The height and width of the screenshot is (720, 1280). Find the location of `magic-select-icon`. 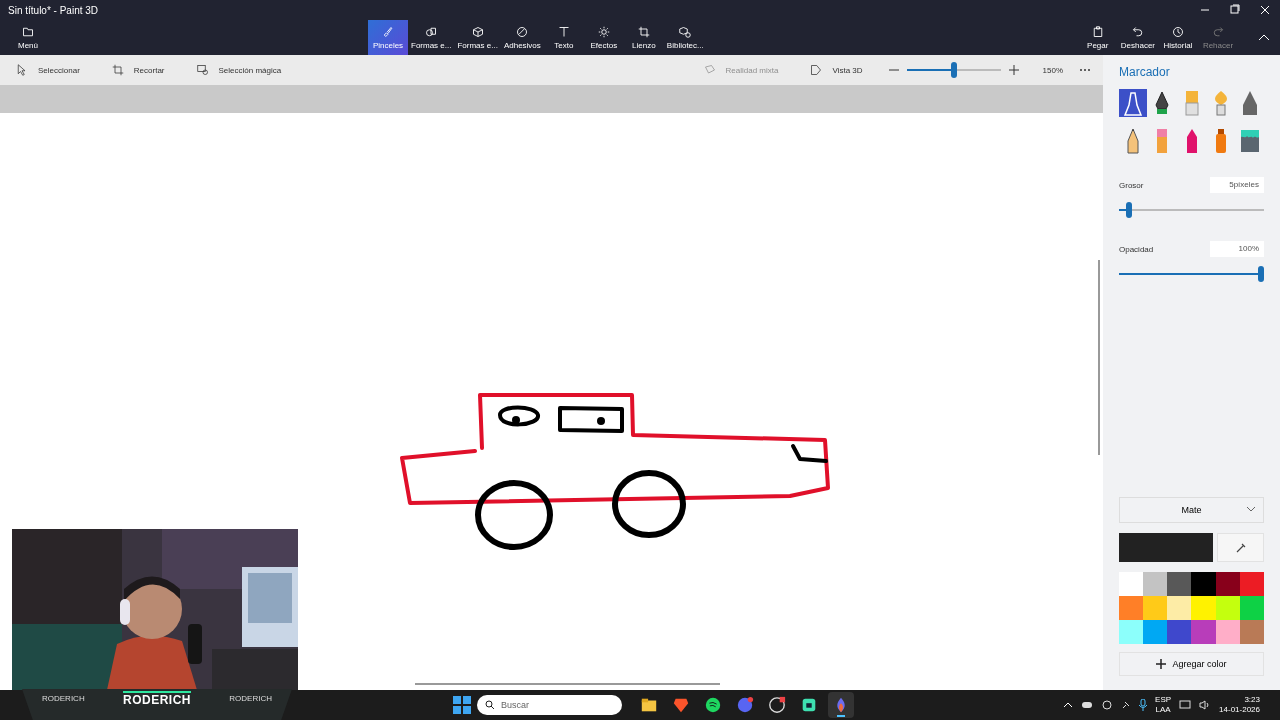

magic-select-icon is located at coordinates (202, 70).